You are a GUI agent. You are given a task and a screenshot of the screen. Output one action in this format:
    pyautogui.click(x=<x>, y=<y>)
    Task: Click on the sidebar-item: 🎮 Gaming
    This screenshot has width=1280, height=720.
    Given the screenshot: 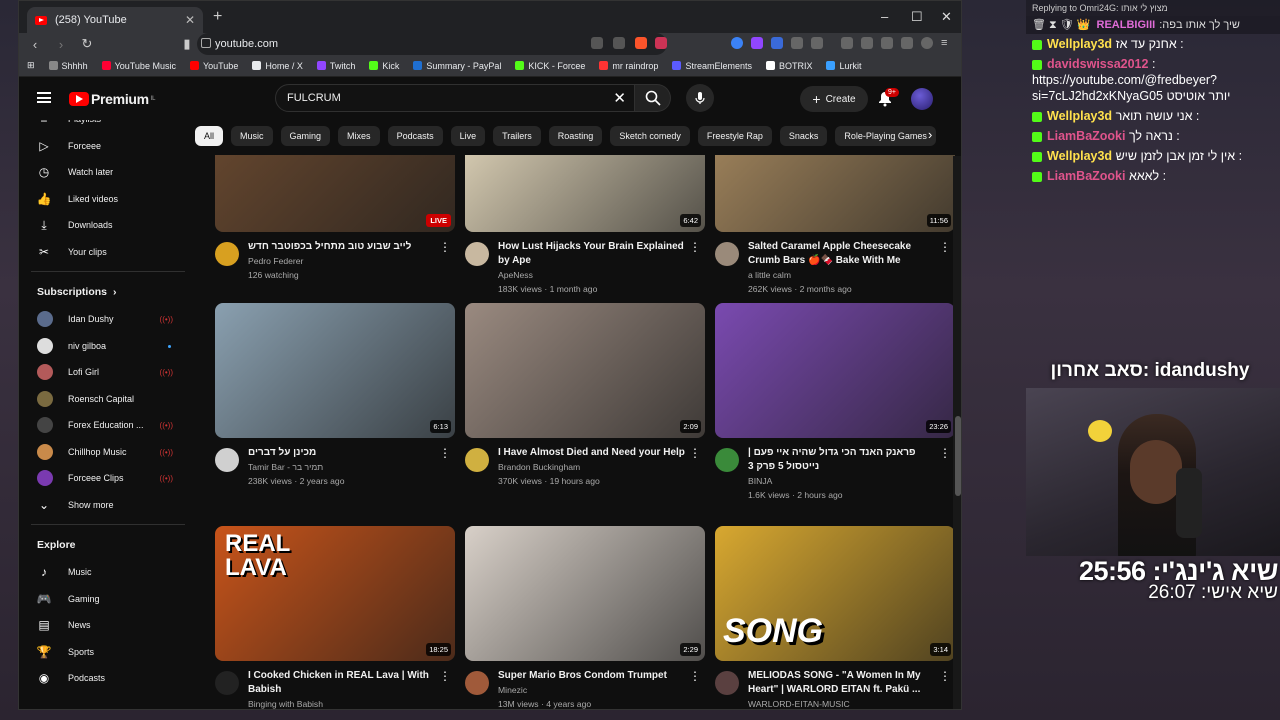 What is the action you would take?
    pyautogui.click(x=107, y=599)
    